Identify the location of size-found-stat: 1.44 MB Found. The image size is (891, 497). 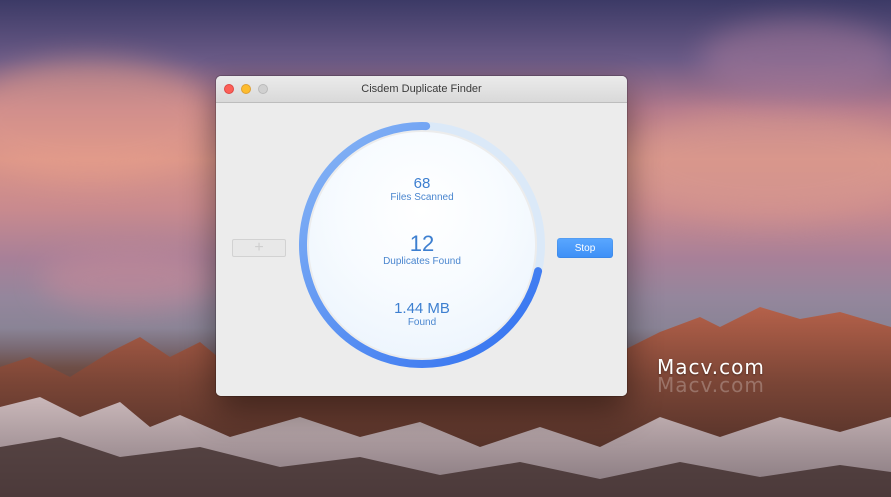
(422, 314).